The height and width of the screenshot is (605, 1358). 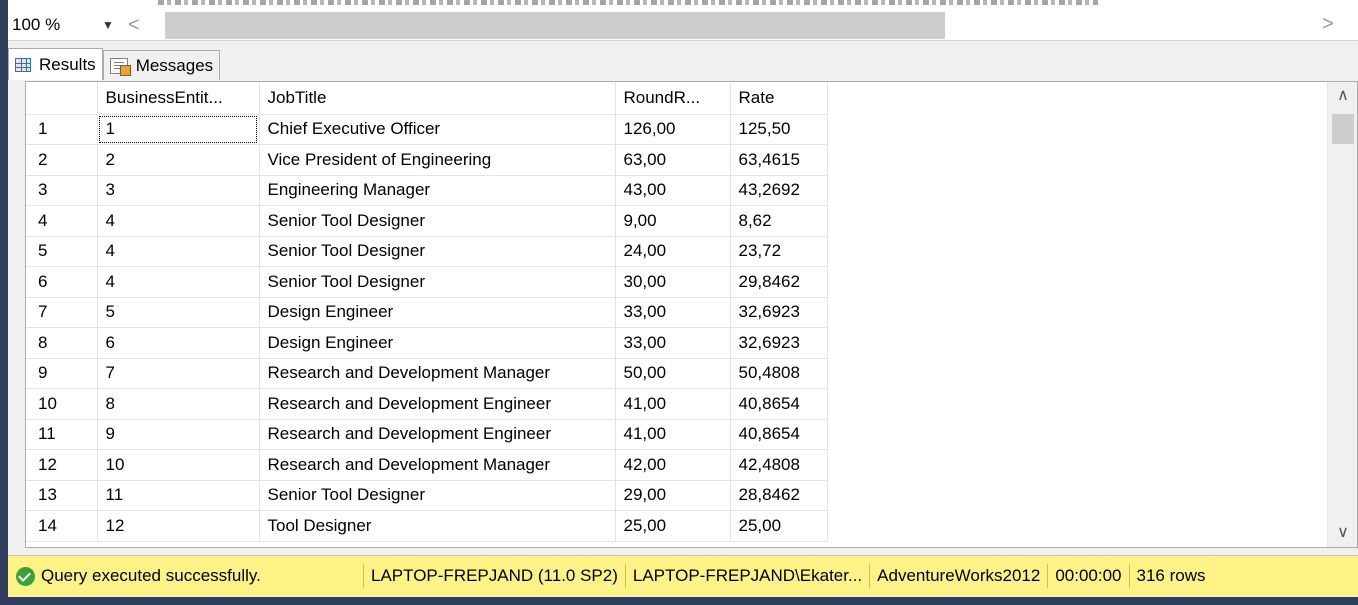 What do you see at coordinates (178, 434) in the screenshot?
I see `cell-businessentityid: 9` at bounding box center [178, 434].